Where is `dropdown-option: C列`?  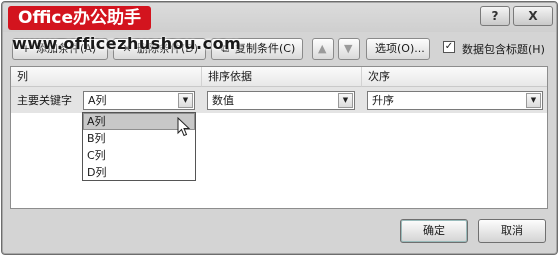 dropdown-option: C列 is located at coordinates (139, 155).